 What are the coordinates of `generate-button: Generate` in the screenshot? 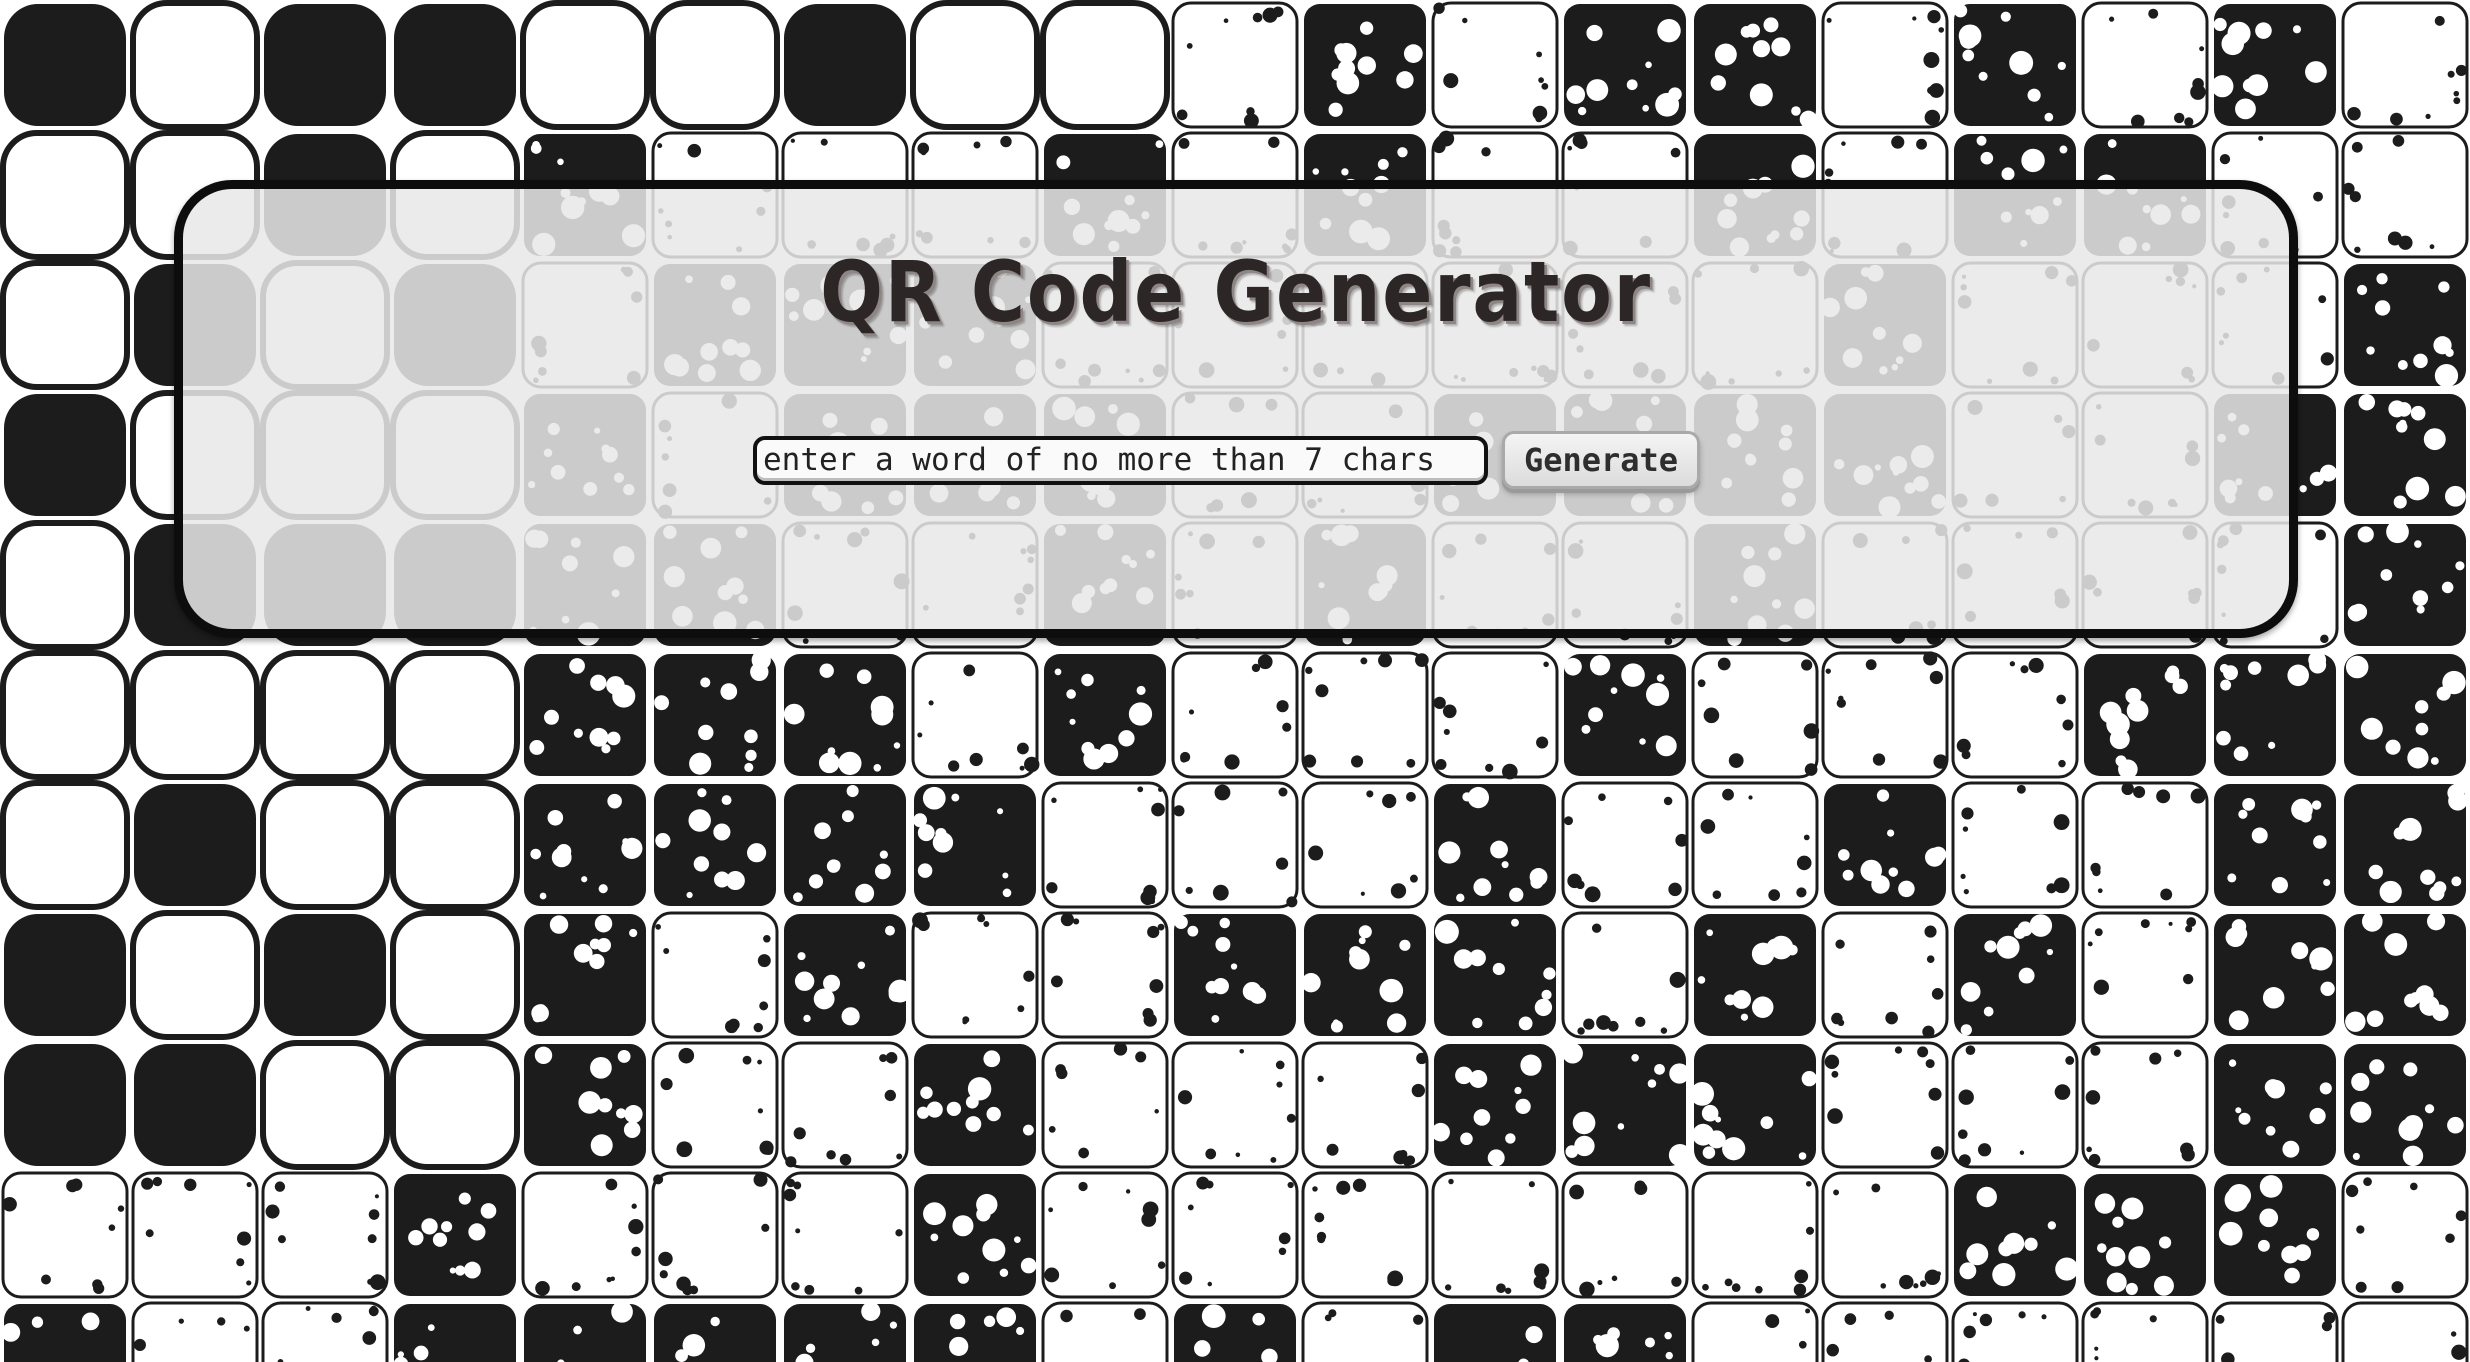 It's located at (1601, 460).